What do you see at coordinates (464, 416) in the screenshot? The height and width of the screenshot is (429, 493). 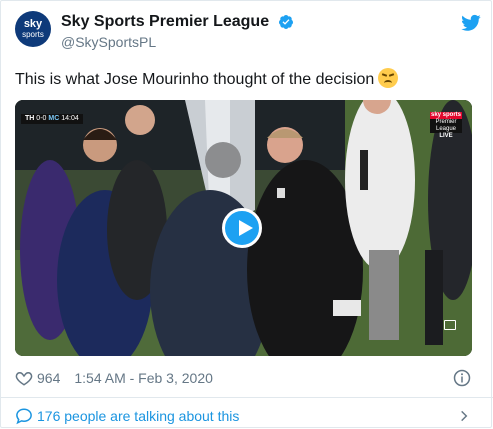 I see `chevron-right-icon` at bounding box center [464, 416].